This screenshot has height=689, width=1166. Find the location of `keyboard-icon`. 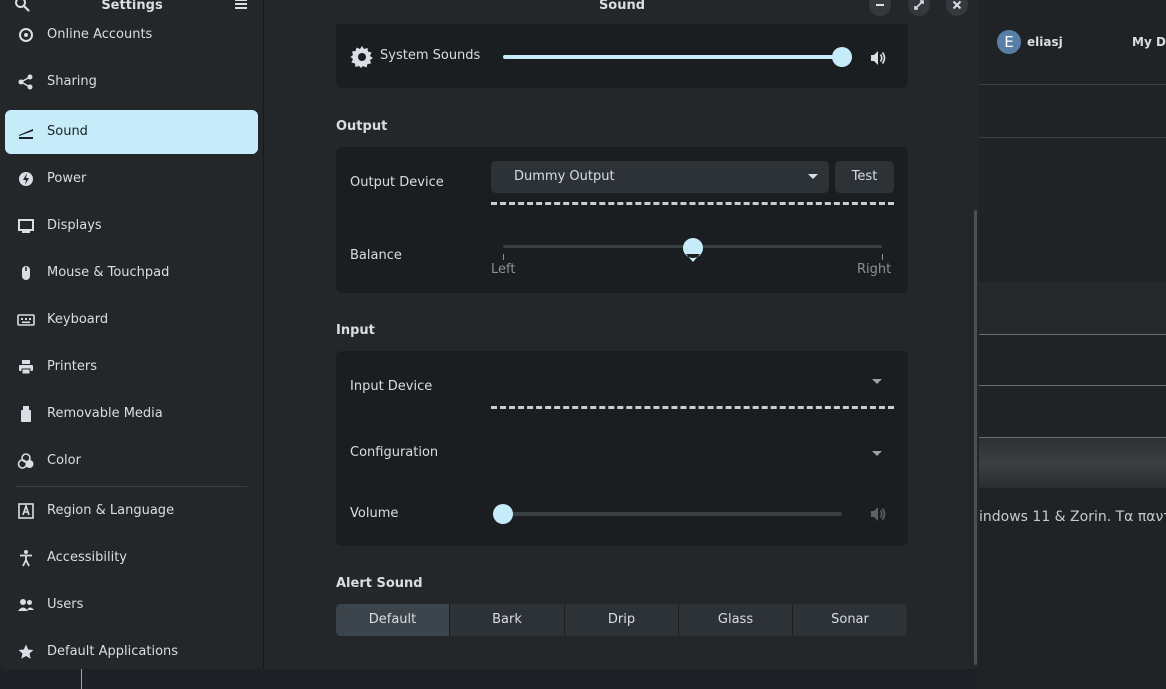

keyboard-icon is located at coordinates (26, 320).